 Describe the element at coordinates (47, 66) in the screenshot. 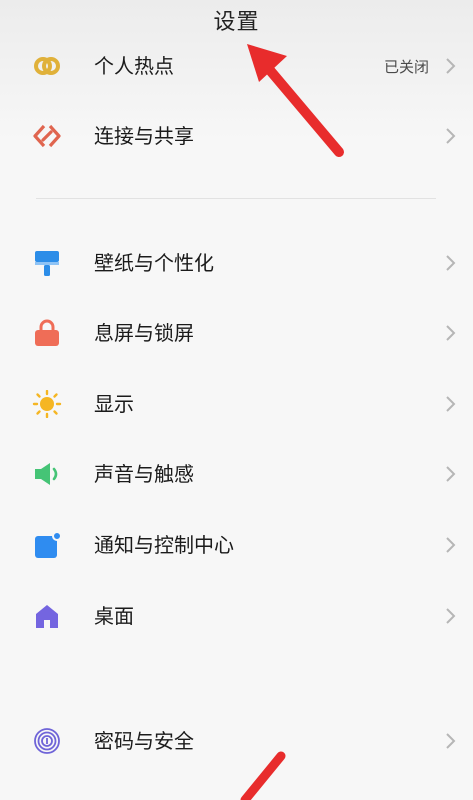

I see `hotspot-link-icon` at that location.